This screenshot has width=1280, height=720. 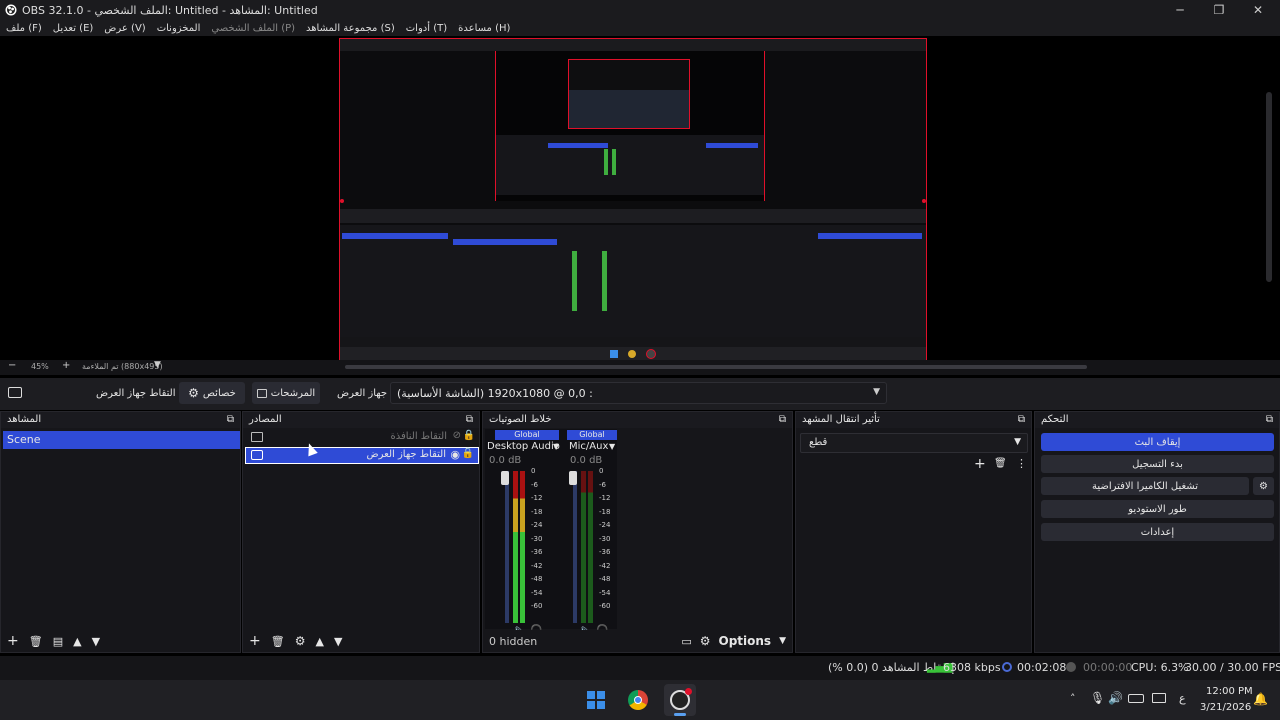 What do you see at coordinates (589, 446) in the screenshot?
I see `channel-name: Mic/Aux` at bounding box center [589, 446].